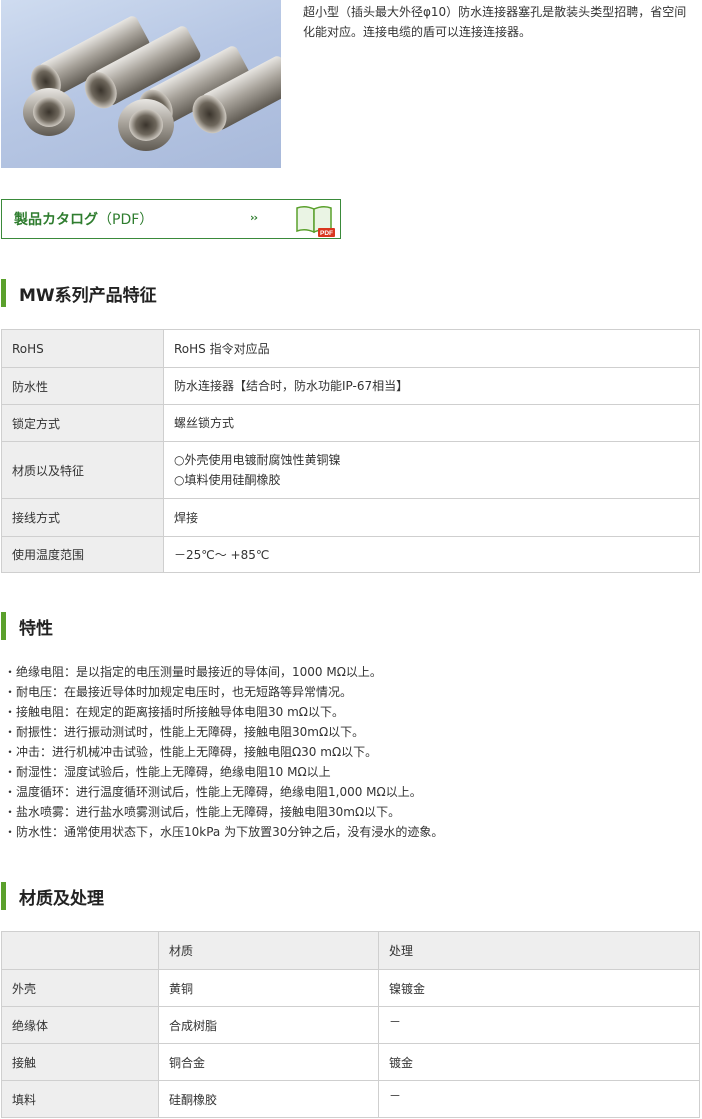  What do you see at coordinates (257, 460) in the screenshot?
I see `spec-value-line: ○外壳使用电镀耐腐蚀性黄铜镍` at bounding box center [257, 460].